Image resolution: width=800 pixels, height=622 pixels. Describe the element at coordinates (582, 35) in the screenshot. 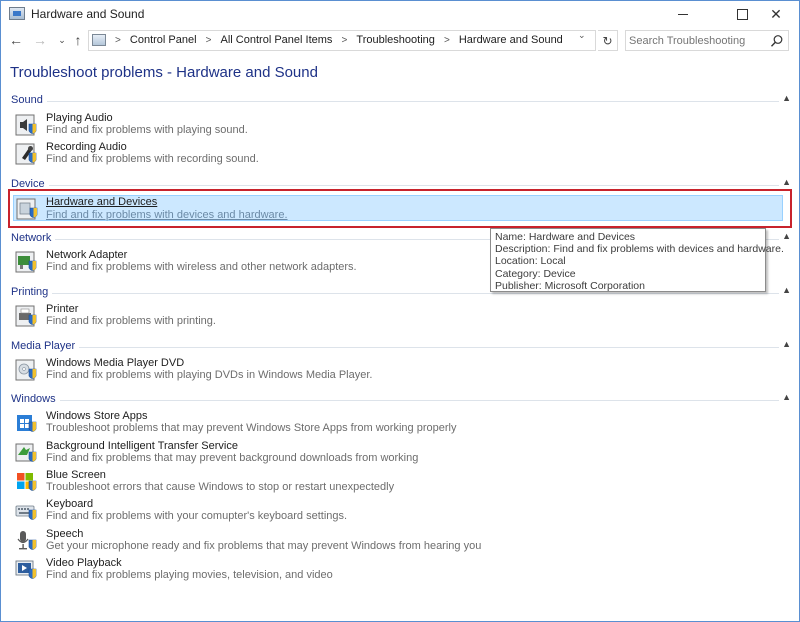

I see `address-dropdown-button: ⌄` at that location.